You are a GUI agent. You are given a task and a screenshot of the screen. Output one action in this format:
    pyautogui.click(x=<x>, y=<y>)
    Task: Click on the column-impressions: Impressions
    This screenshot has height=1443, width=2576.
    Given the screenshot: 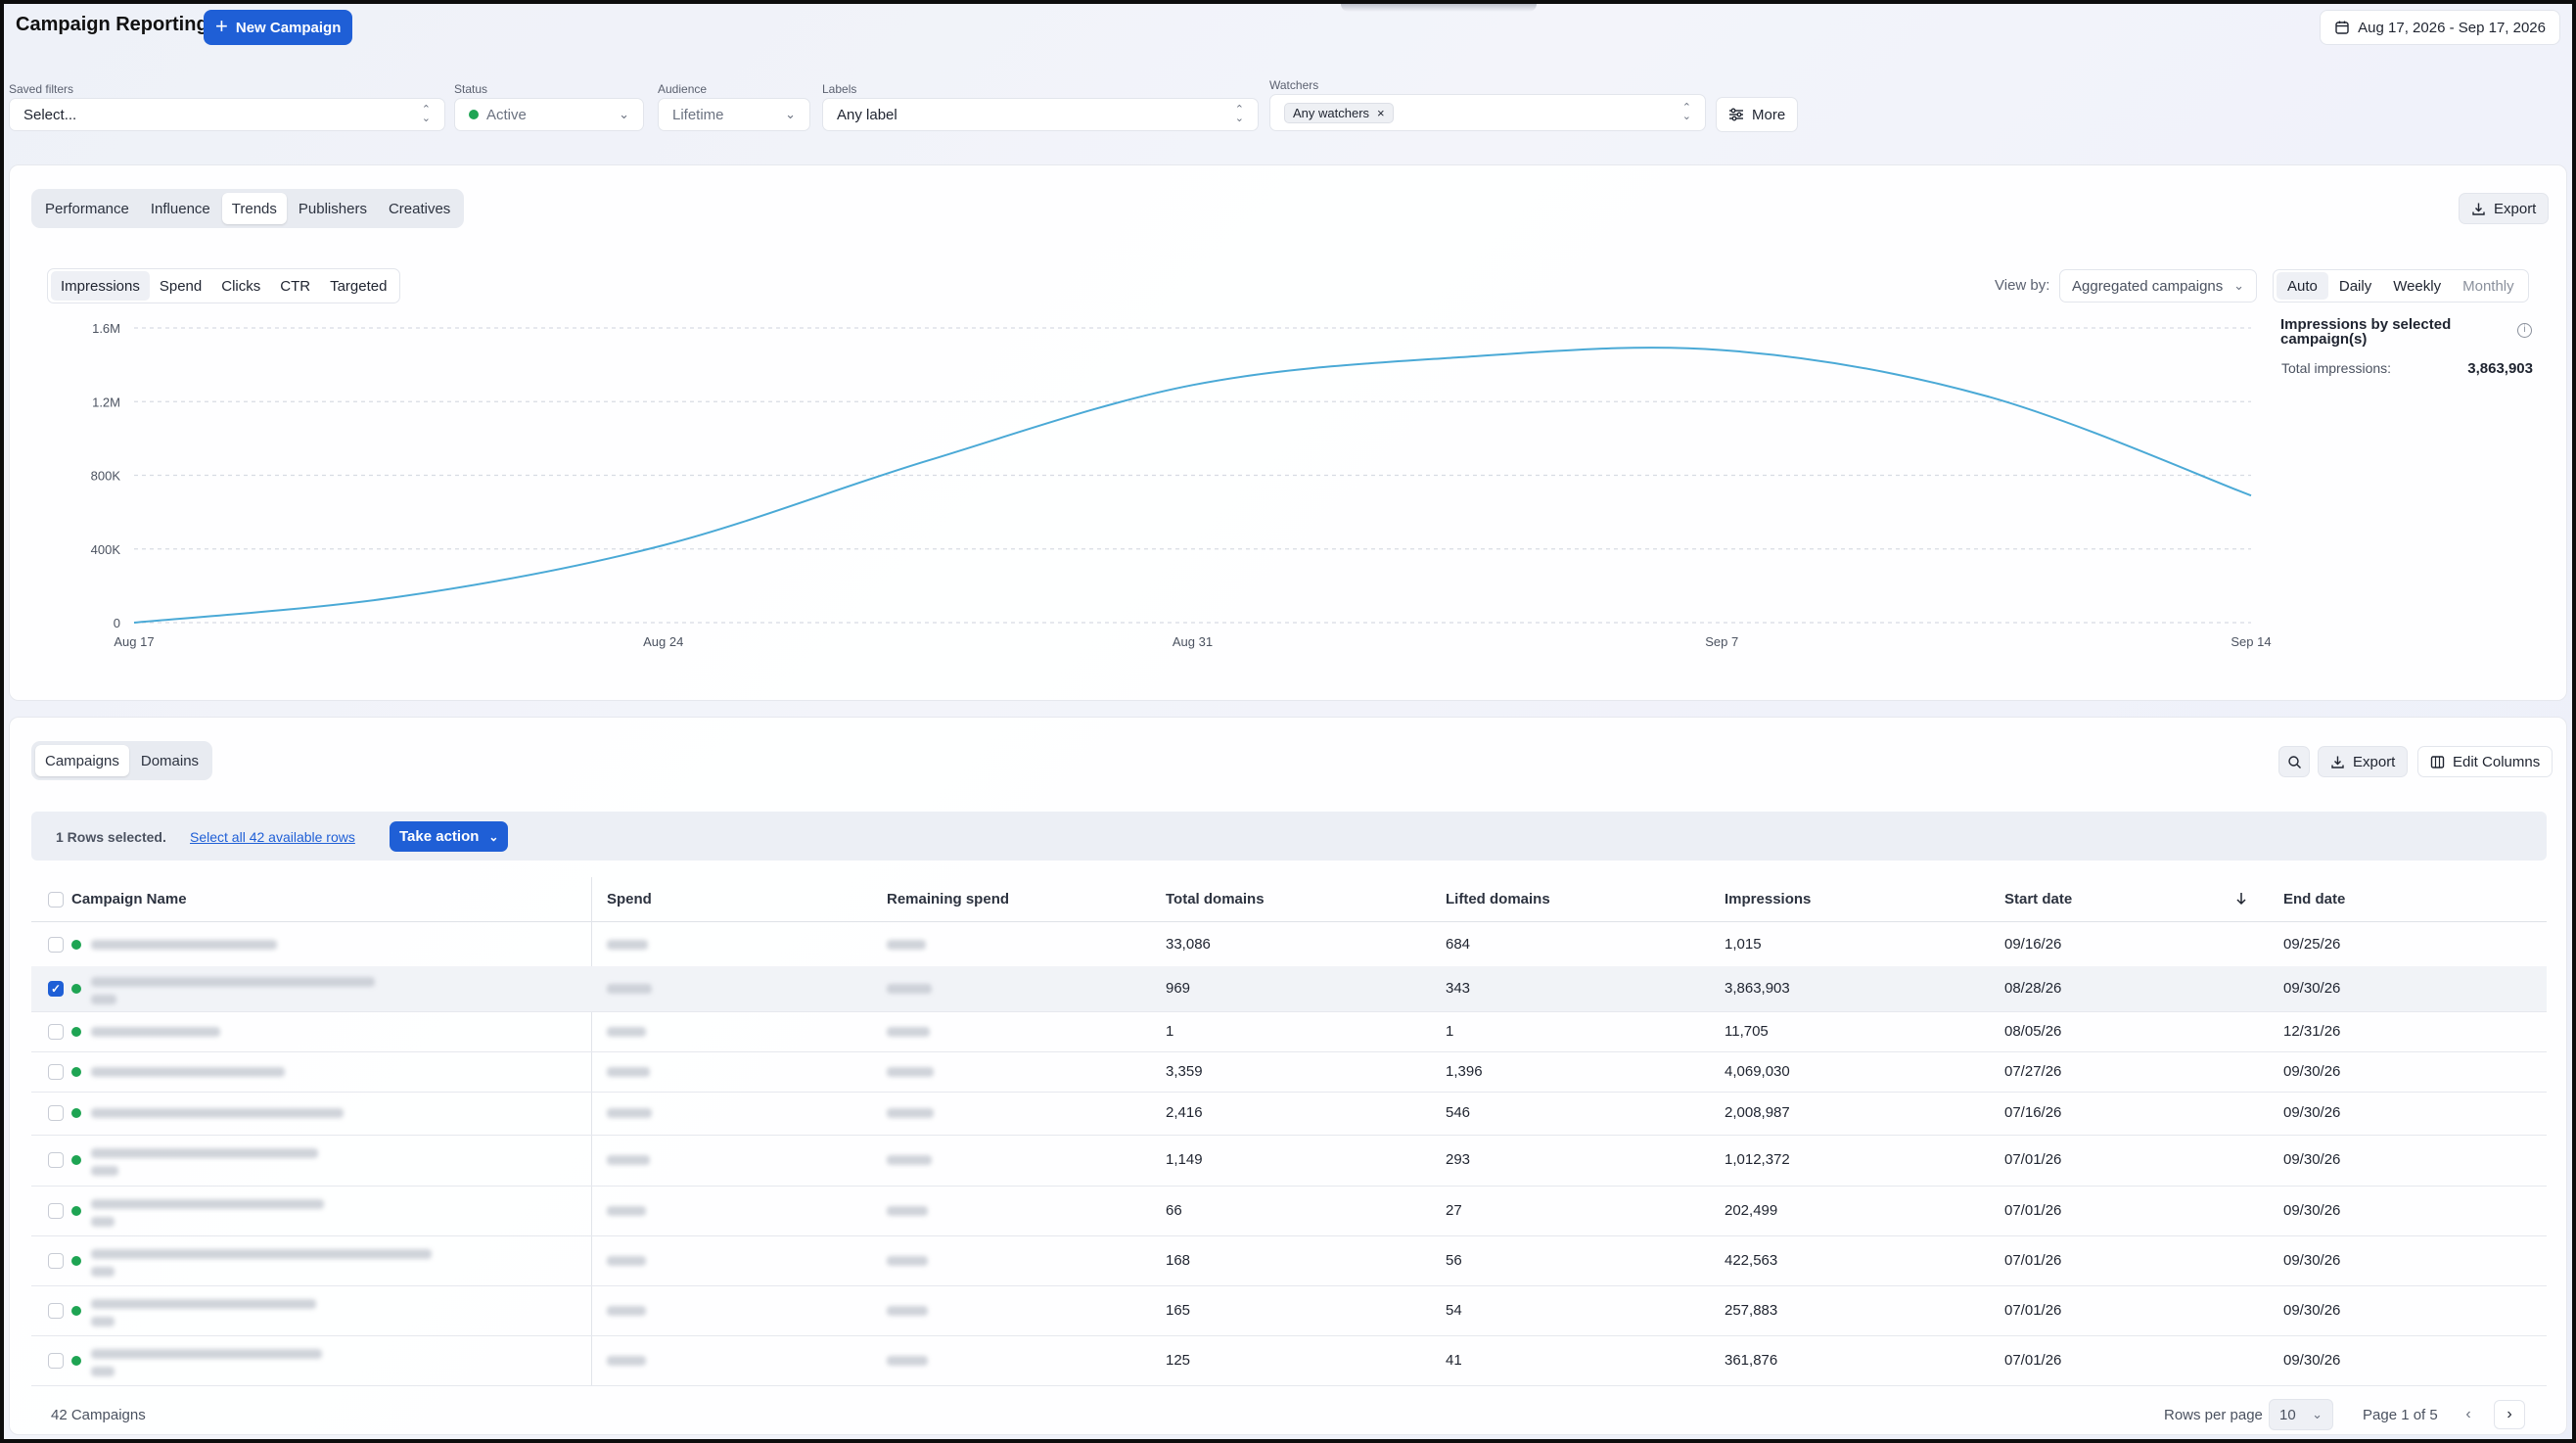 What is the action you would take?
    pyautogui.click(x=1768, y=900)
    